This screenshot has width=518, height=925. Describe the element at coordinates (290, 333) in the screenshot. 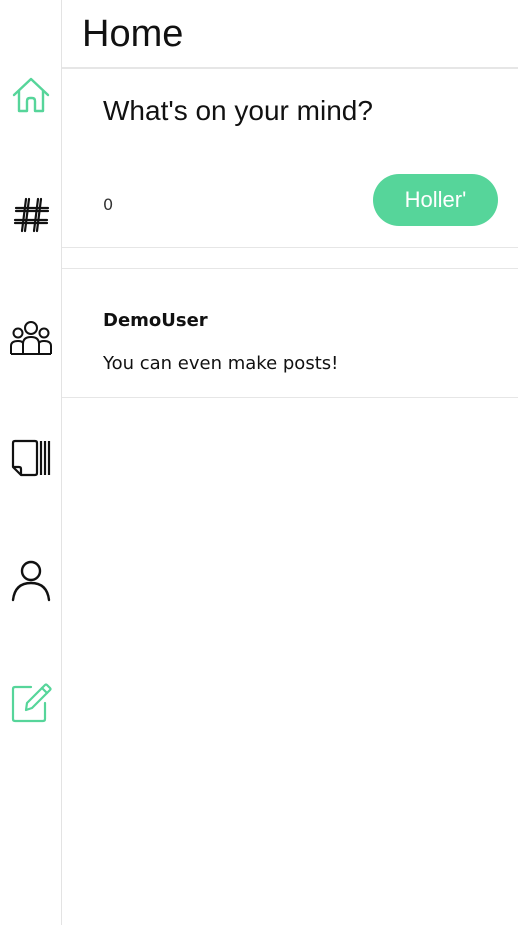

I see `post-item: DemoUser You can even make posts!` at that location.